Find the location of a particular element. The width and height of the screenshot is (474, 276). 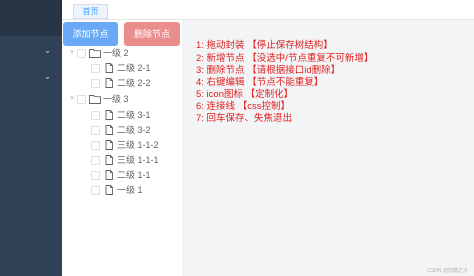

tree-node-label: 一级 1 is located at coordinates (130, 190).